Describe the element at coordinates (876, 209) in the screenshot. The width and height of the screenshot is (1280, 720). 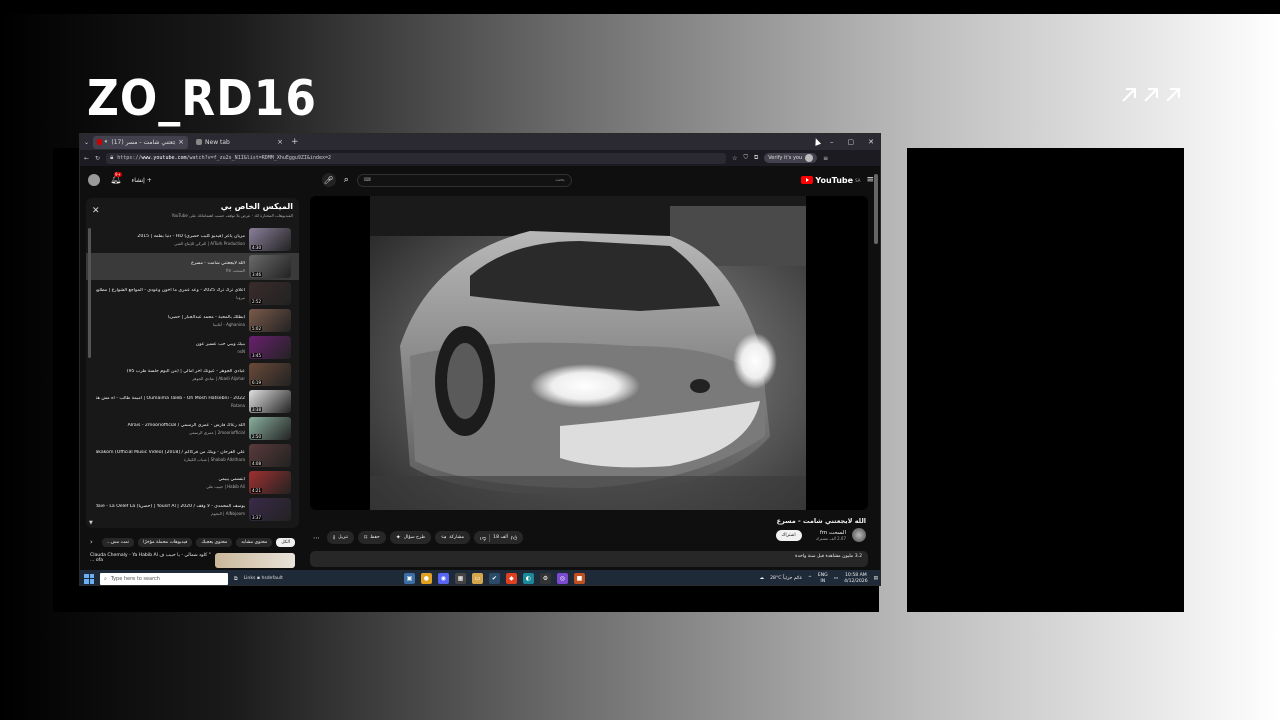
I see `page-scrollbar` at that location.